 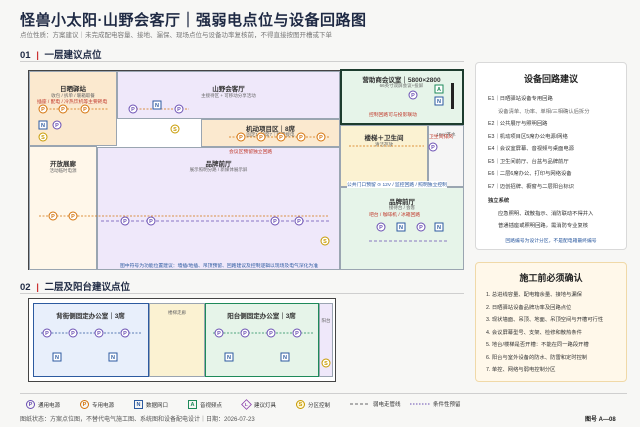 What do you see at coordinates (84, 404) in the screenshot?
I see `dedicated-power-icon: P` at bounding box center [84, 404].